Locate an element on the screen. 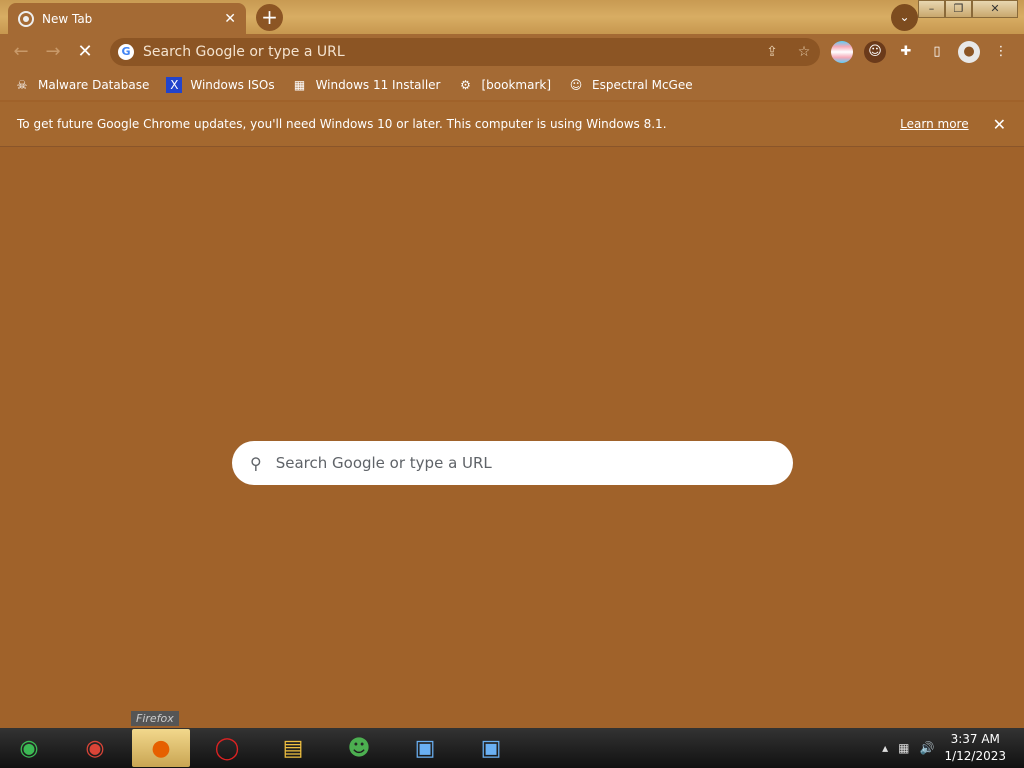 Image resolution: width=1024 pixels, height=768 pixels. info-close-icon: ✕ is located at coordinates (999, 124).